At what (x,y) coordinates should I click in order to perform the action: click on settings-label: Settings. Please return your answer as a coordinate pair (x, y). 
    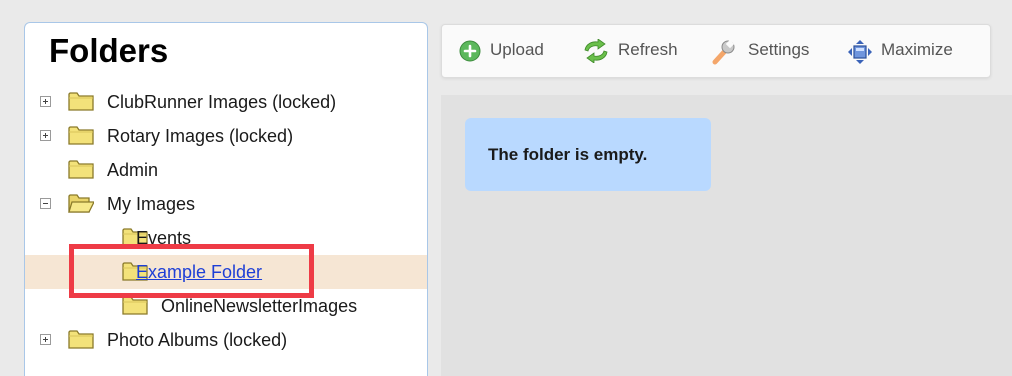
    Looking at the image, I should click on (779, 49).